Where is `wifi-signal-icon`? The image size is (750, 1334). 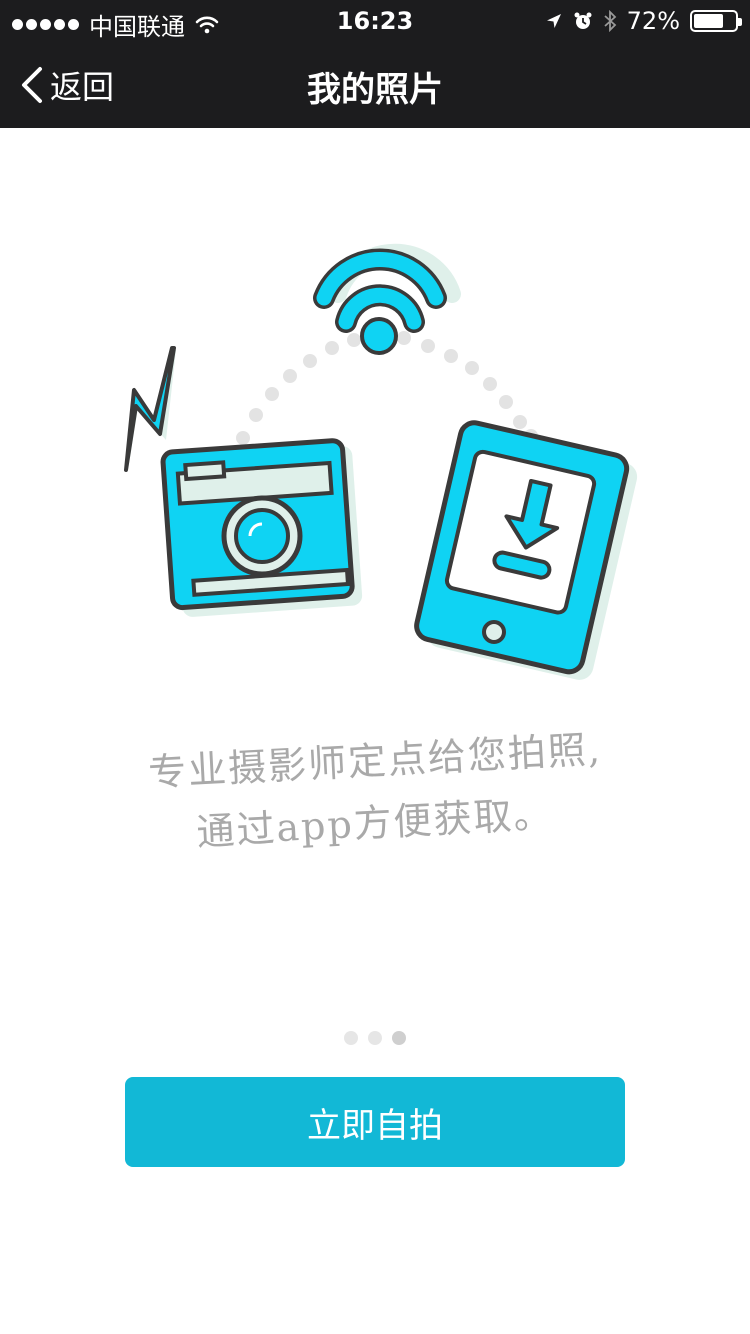 wifi-signal-icon is located at coordinates (387, 299).